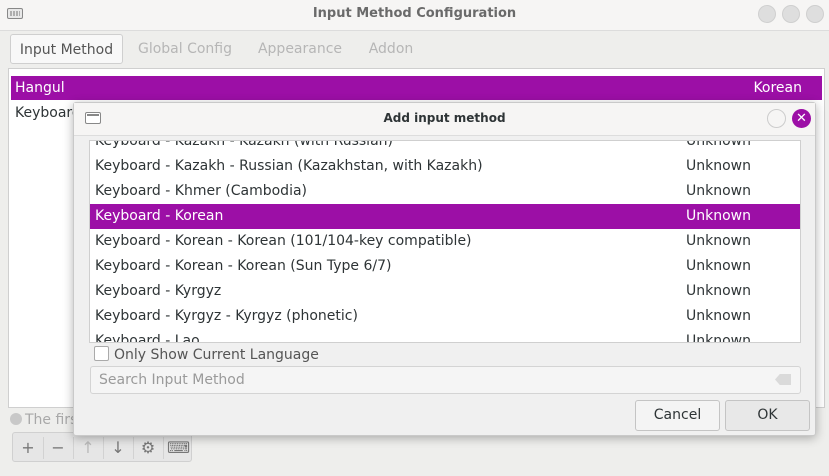 The image size is (829, 476). I want to click on add-icon: +, so click(28, 448).